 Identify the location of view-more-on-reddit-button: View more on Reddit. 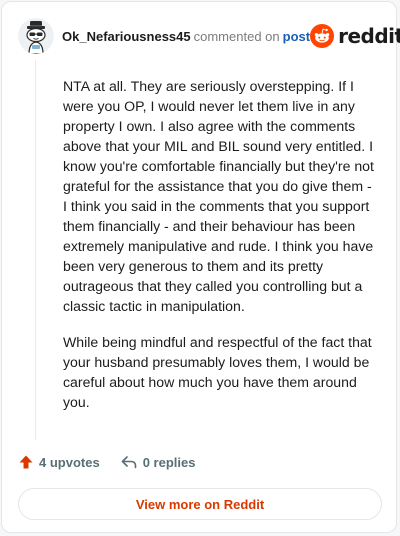
(200, 504).